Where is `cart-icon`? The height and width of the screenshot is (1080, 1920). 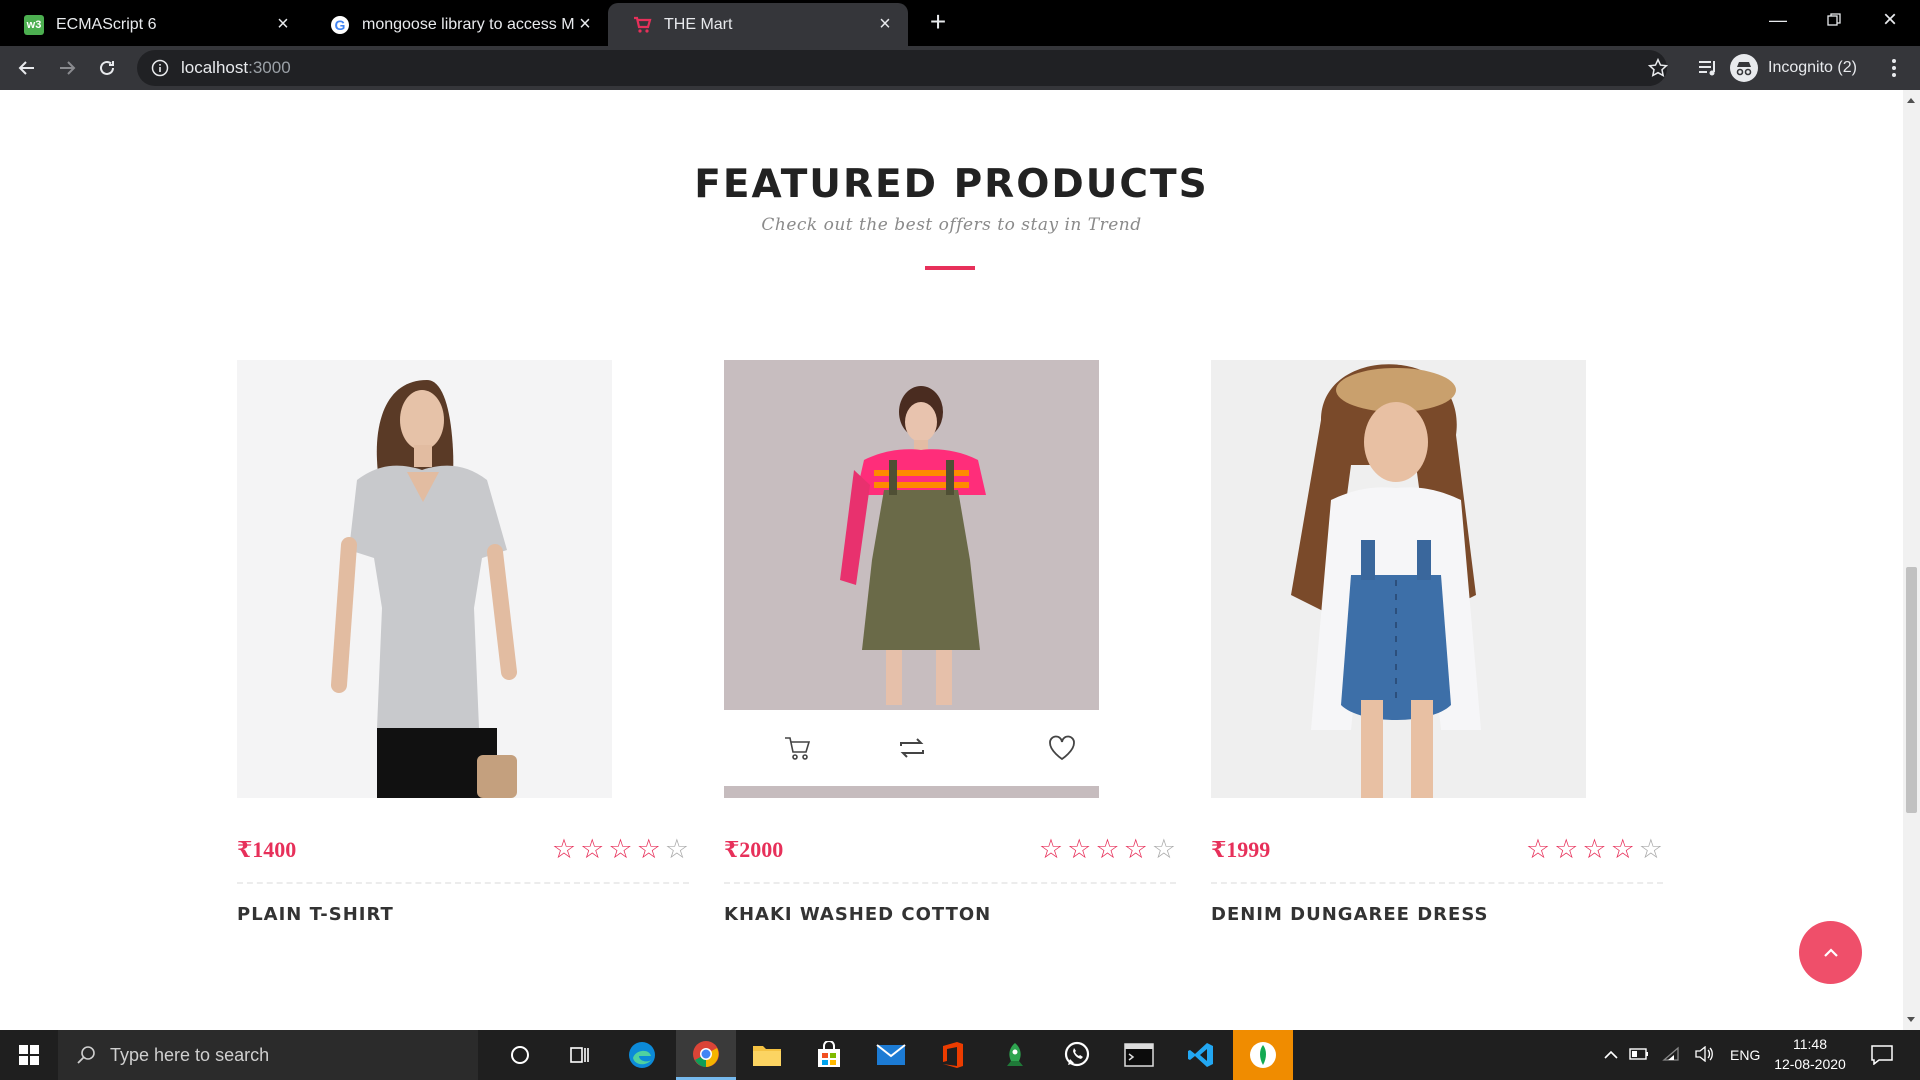 cart-icon is located at coordinates (798, 748).